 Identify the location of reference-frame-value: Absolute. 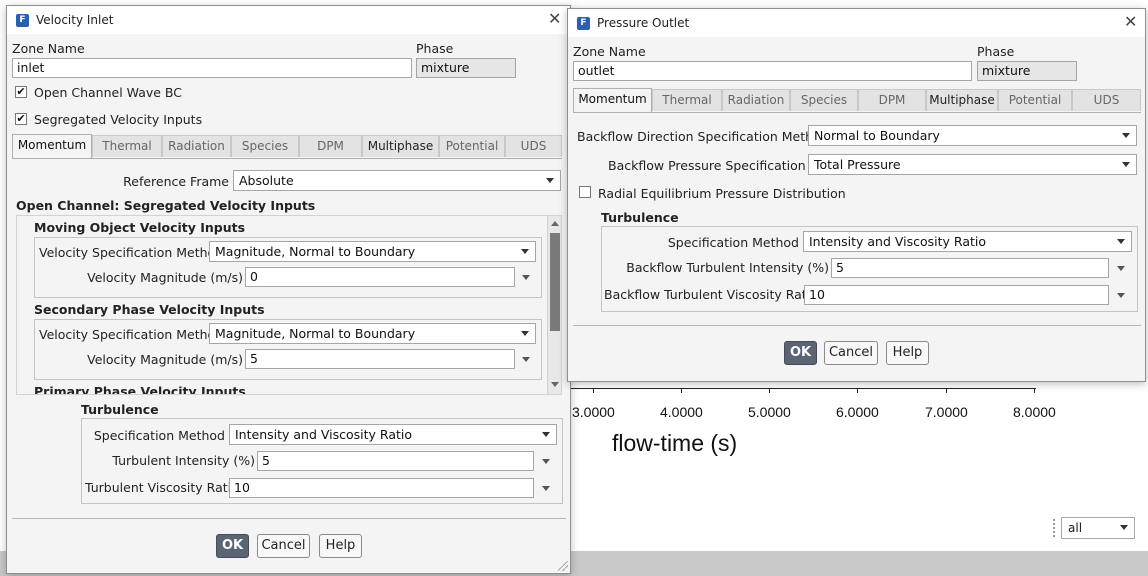
(266, 180).